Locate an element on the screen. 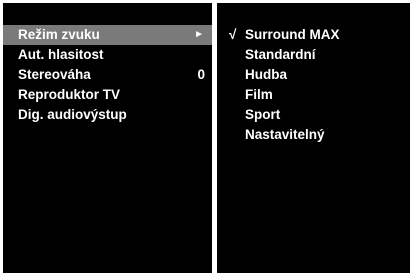 The height and width of the screenshot is (277, 413). menu-item-label: Dig. audiovýstup is located at coordinates (72, 114).